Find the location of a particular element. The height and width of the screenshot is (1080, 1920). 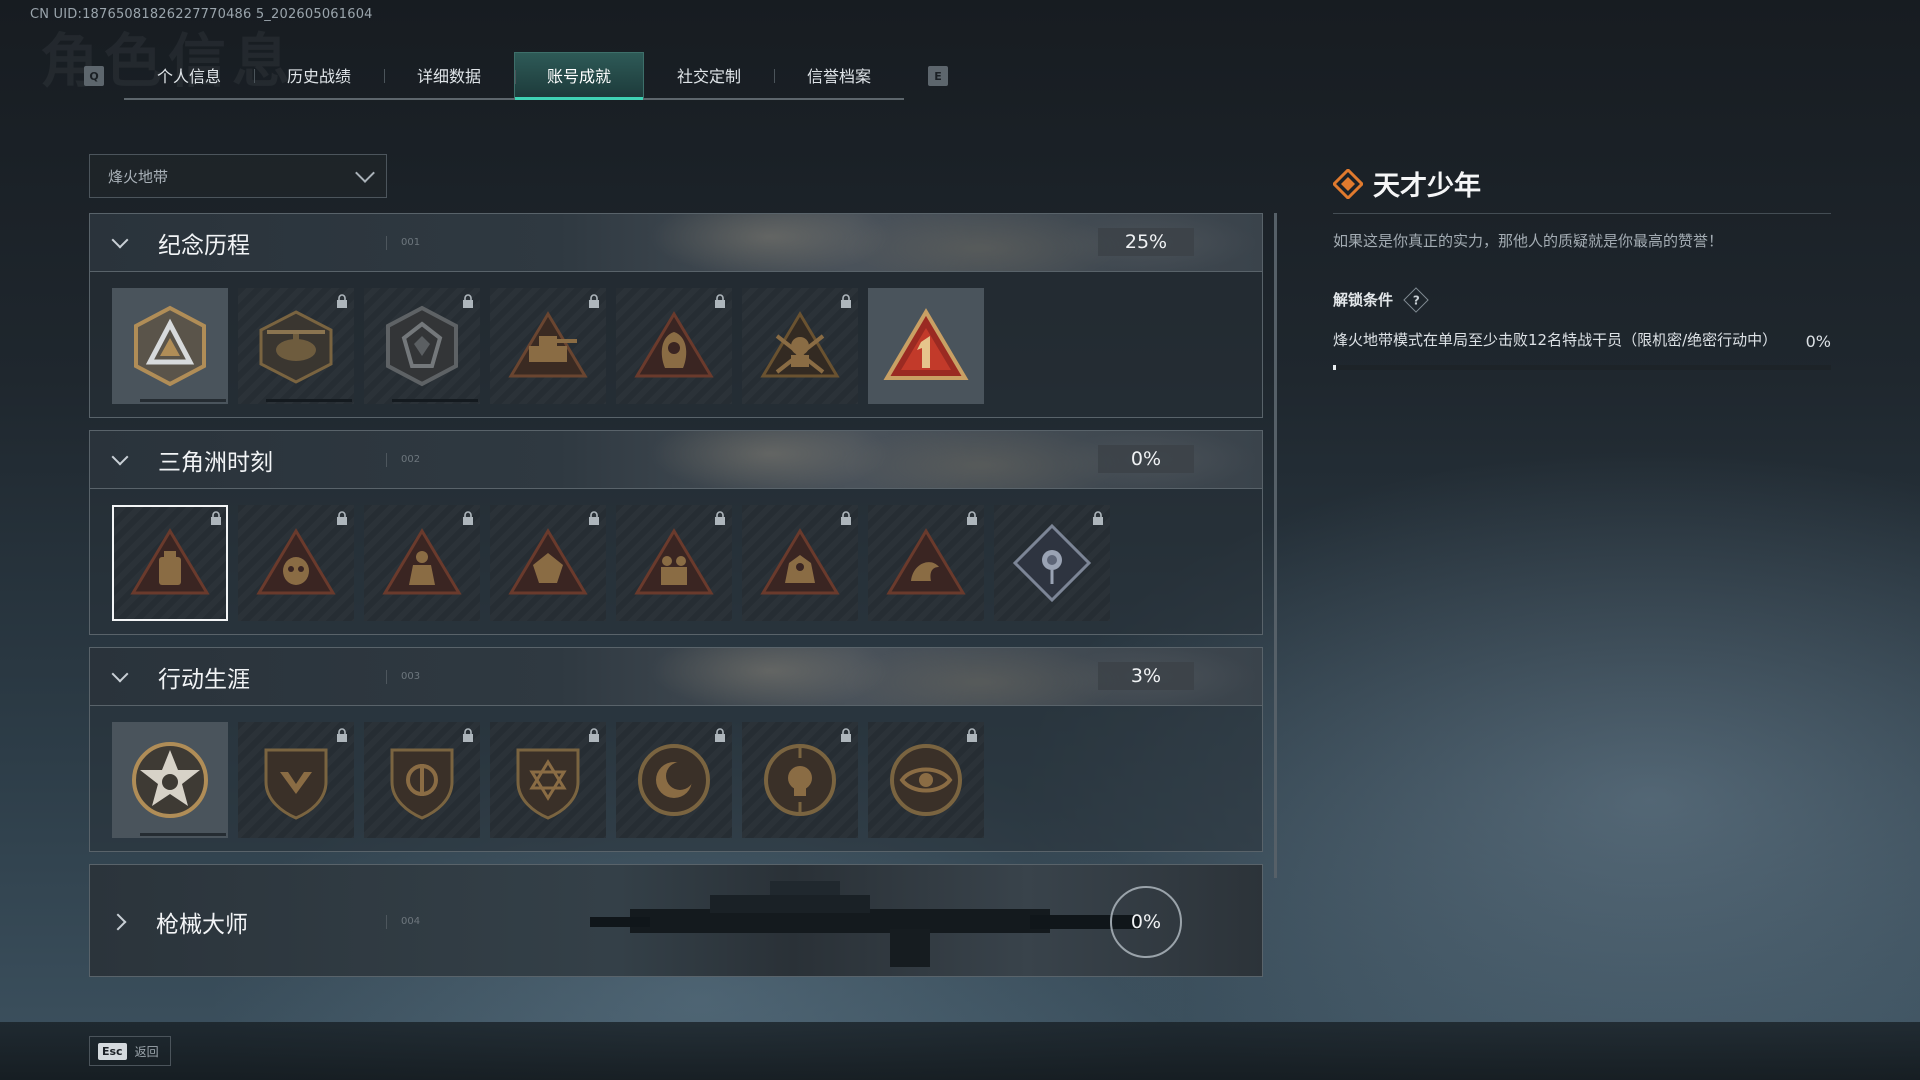

unlock-condition-title: 解锁条件 is located at coordinates (1363, 300).